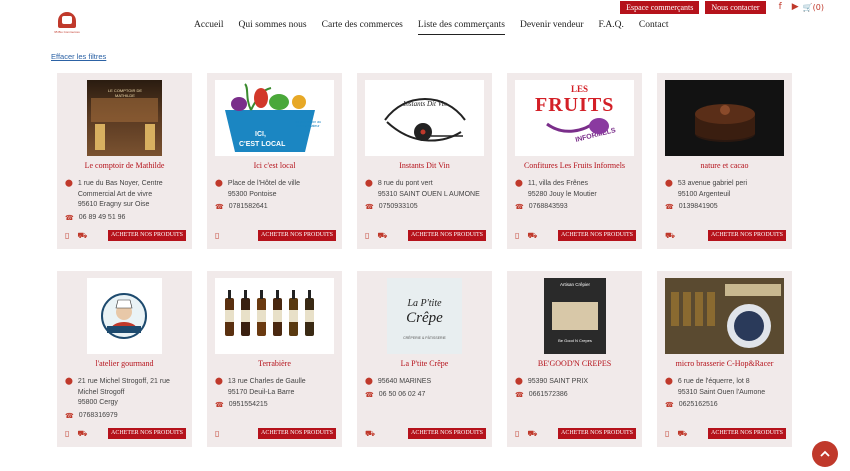 The image size is (850, 471). I want to click on merchant-photo: LE COMPTOIR DE MATHILDE, so click(124, 118).